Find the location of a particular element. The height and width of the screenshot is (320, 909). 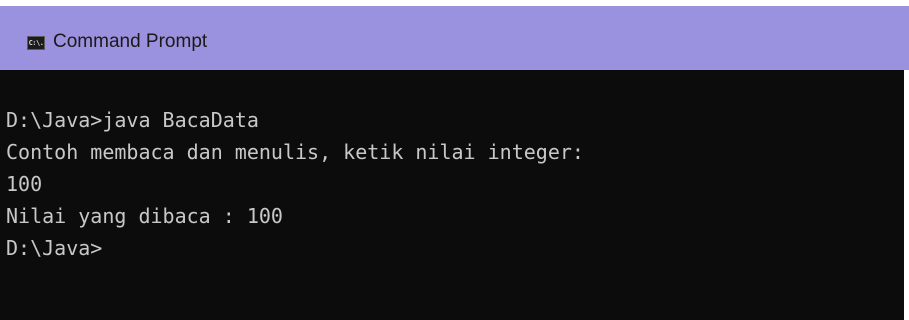

console-line: Nilai yang dibaca : 100 is located at coordinates (144, 216).